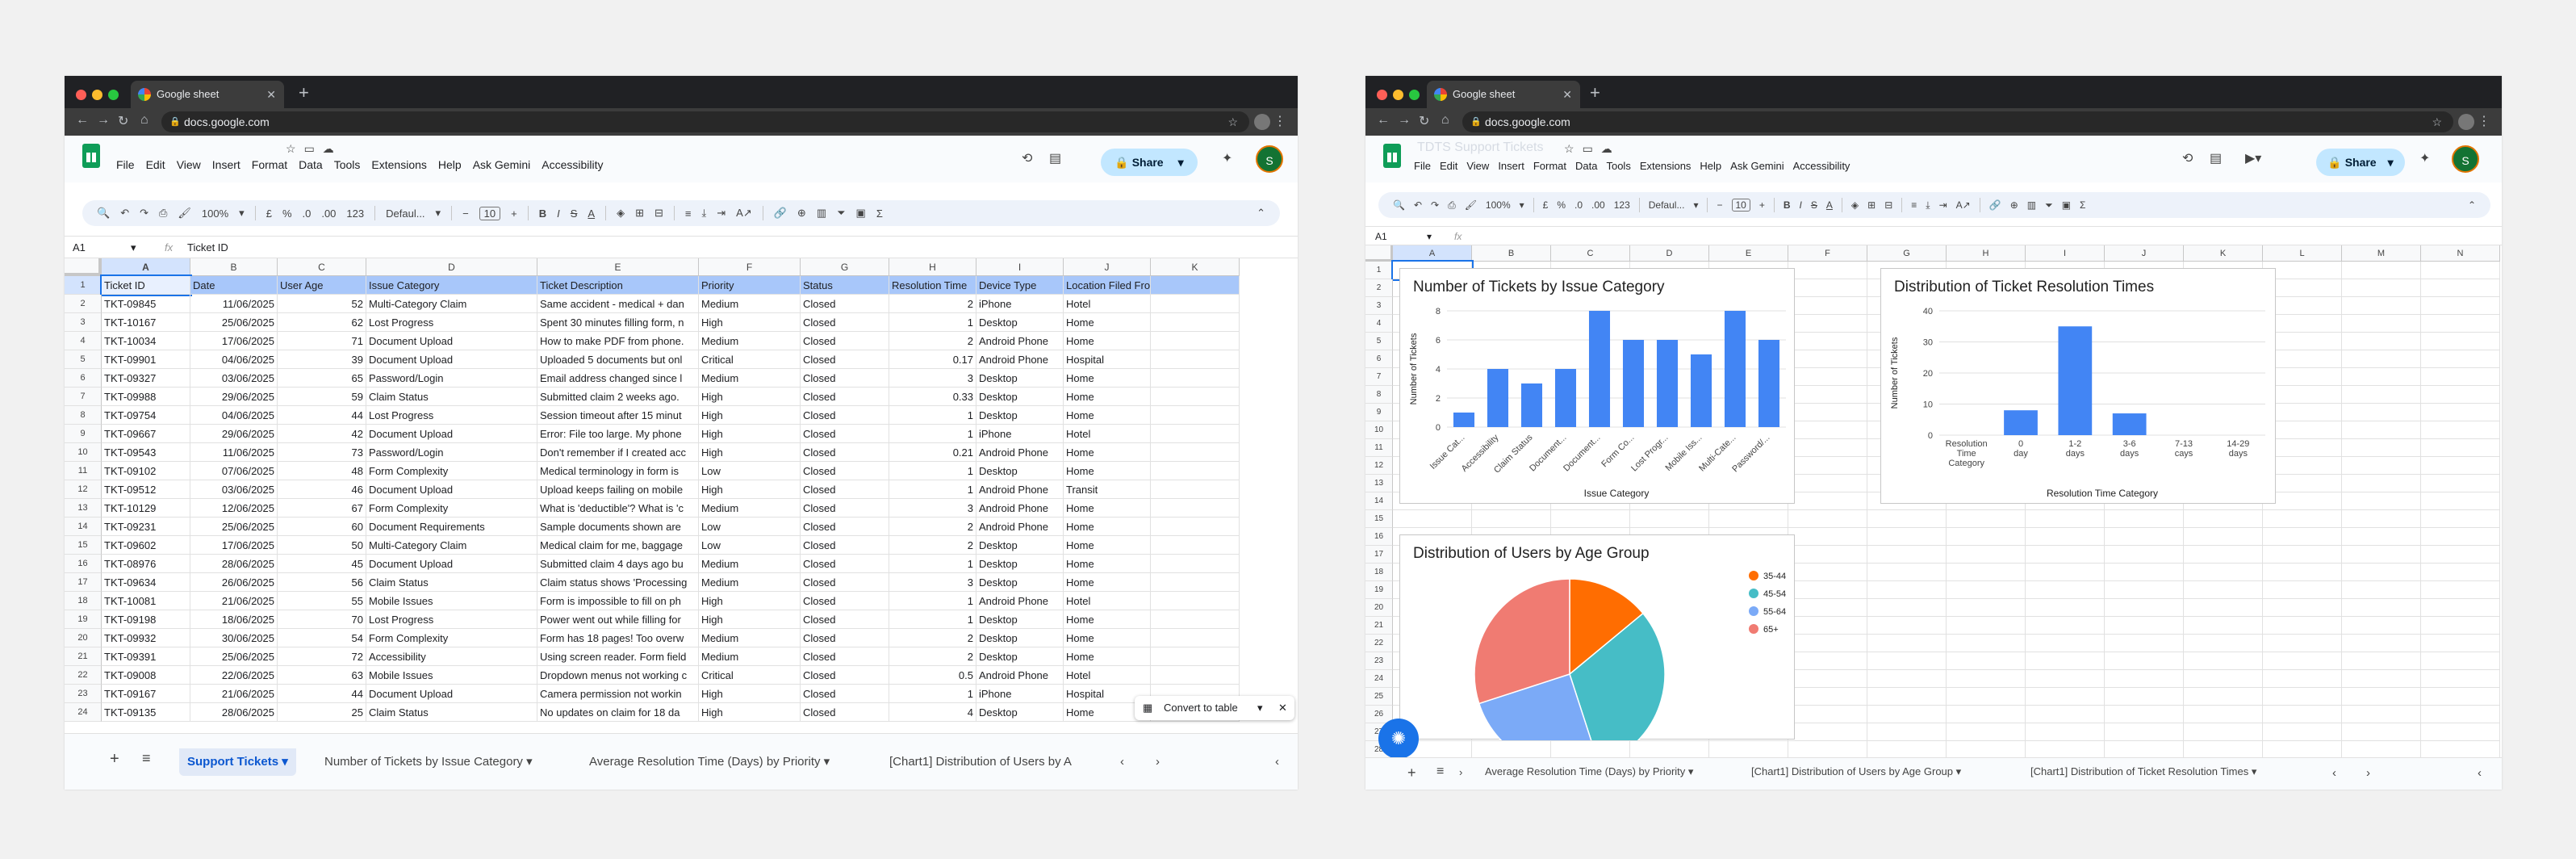  Describe the element at coordinates (271, 94) in the screenshot. I see `close-tab-icon: ✕` at that location.